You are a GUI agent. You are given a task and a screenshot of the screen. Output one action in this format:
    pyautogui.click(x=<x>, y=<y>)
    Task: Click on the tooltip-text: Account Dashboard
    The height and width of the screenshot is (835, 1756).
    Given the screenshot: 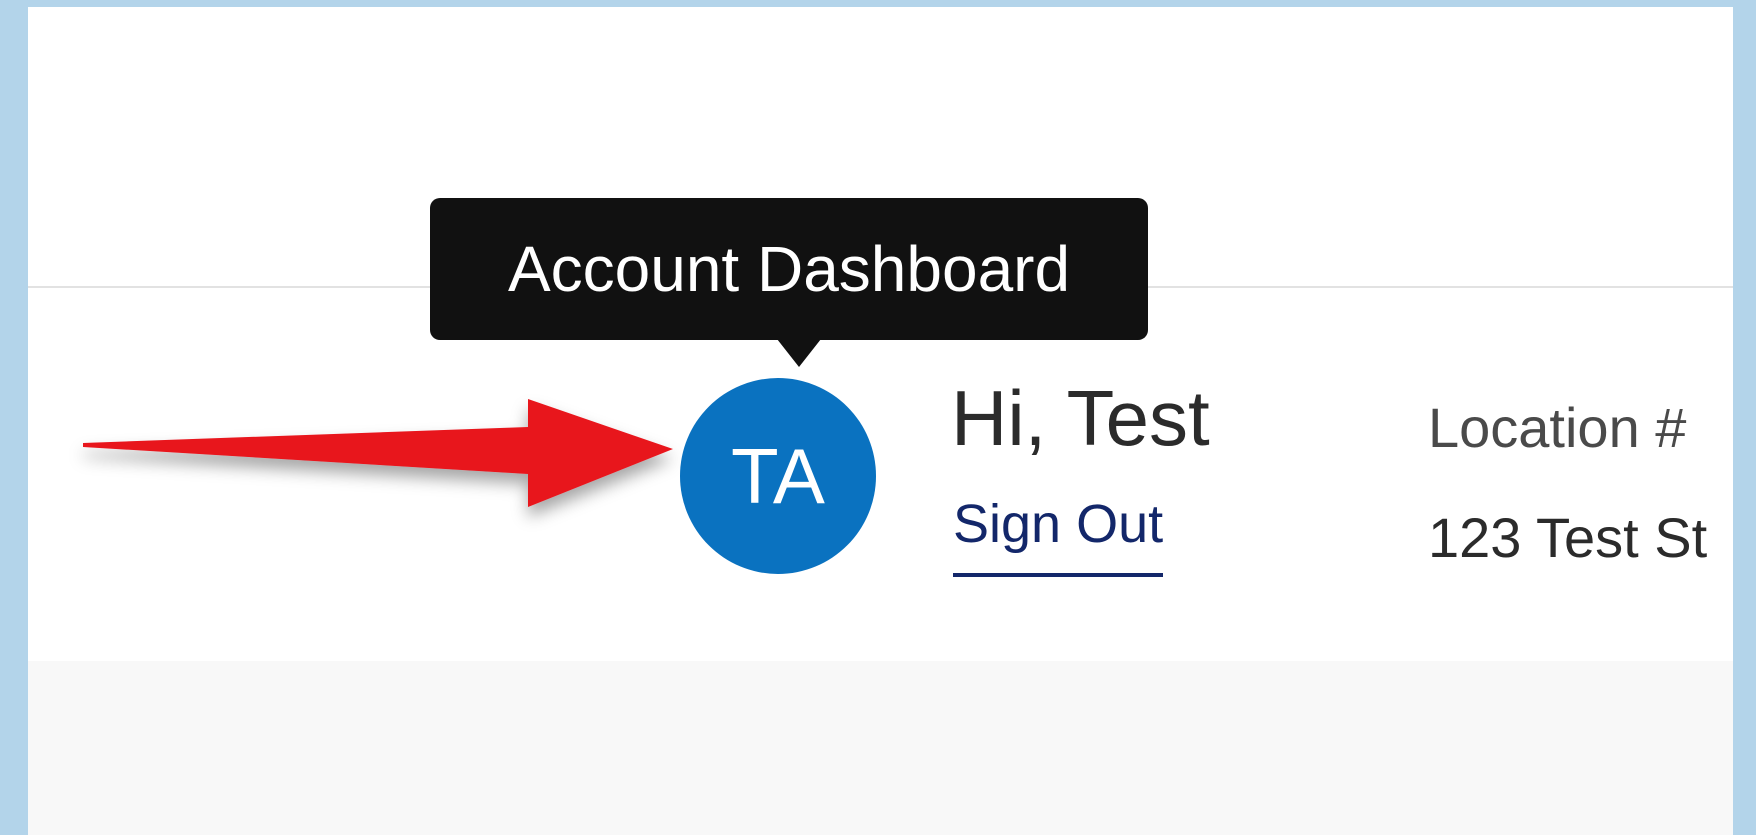 What is the action you would take?
    pyautogui.click(x=789, y=269)
    